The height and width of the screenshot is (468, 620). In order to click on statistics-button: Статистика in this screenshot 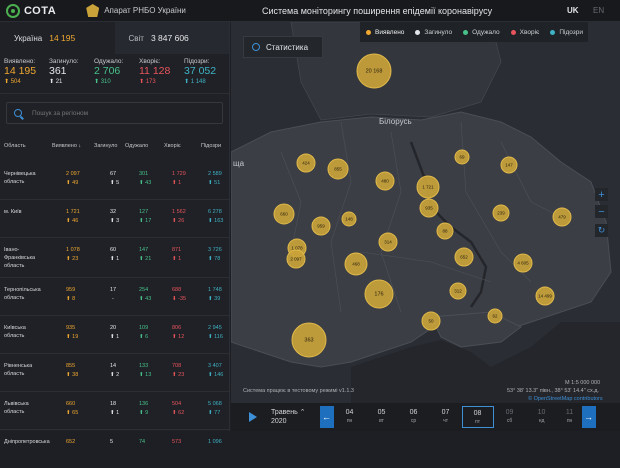, I will do `click(283, 47)`.